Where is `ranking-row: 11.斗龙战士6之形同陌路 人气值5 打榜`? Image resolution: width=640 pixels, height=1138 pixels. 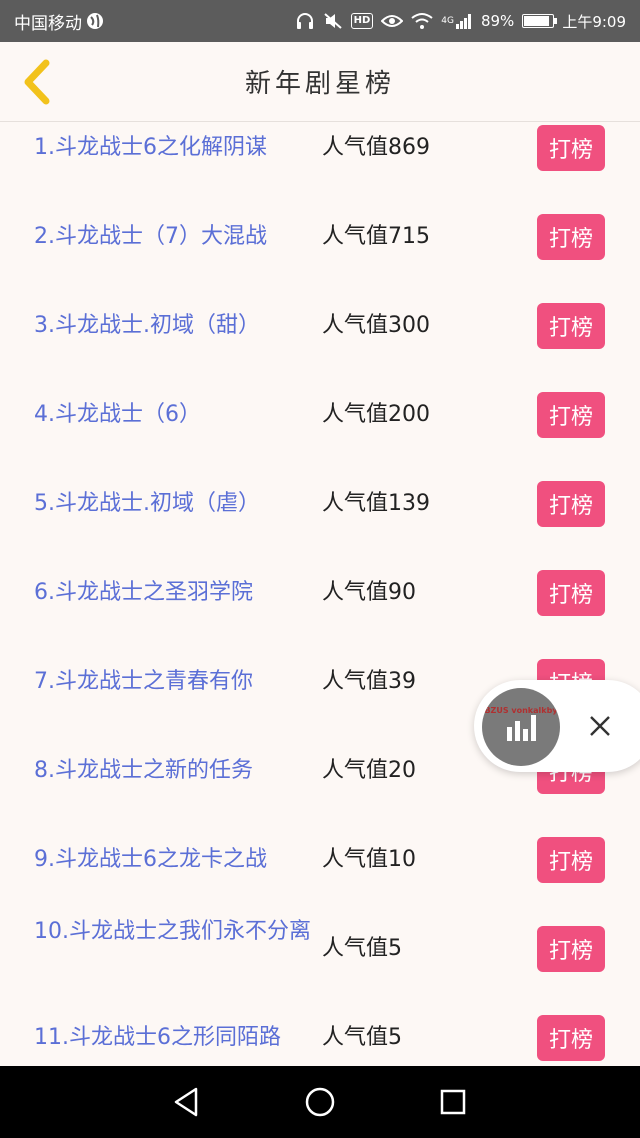
ranking-row: 11.斗龙战士6之形同陌路 人气值5 打榜 is located at coordinates (320, 1039).